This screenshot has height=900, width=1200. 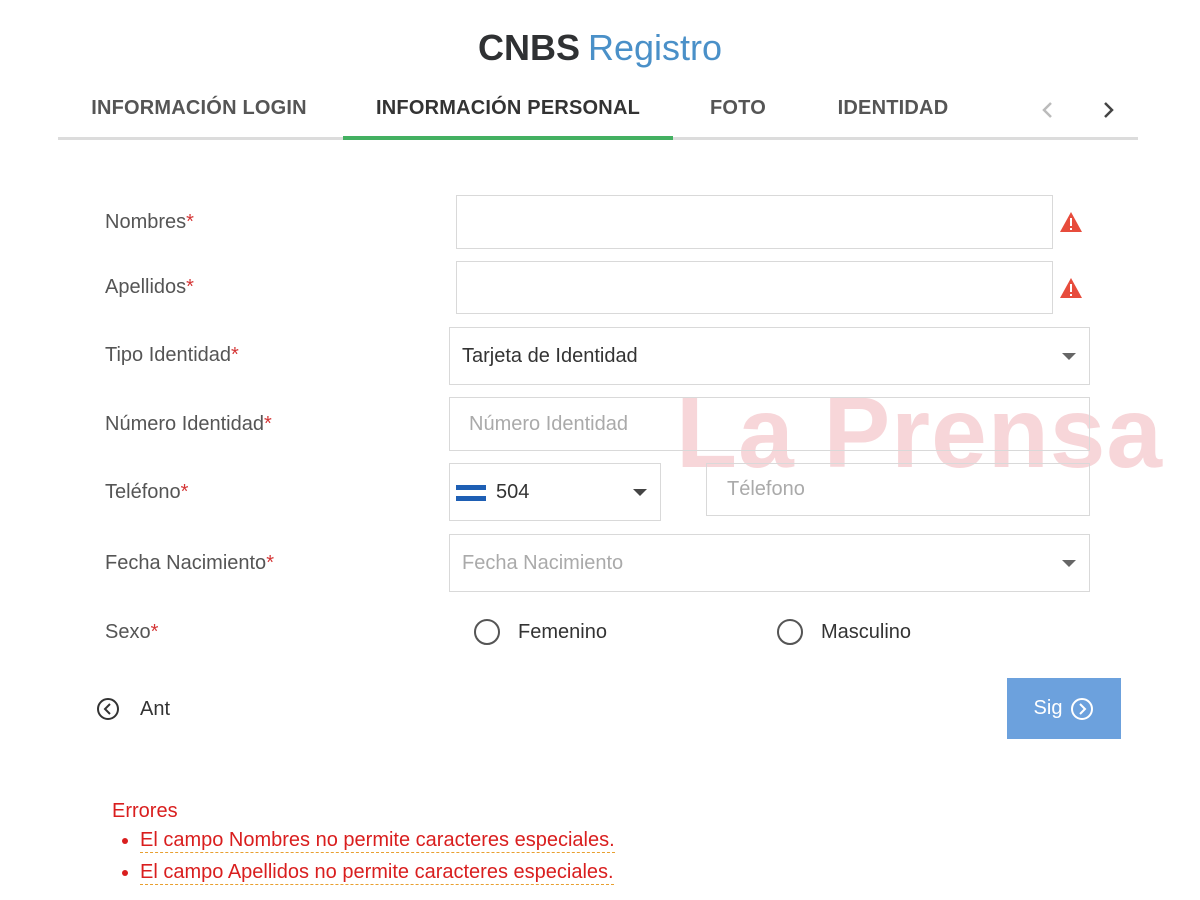 I want to click on radio-masculino-label: Masculino, so click(x=866, y=631).